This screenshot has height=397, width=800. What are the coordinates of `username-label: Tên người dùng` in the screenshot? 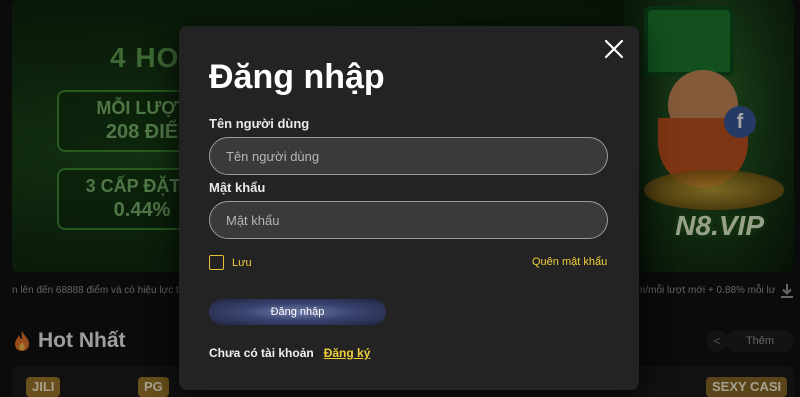 It's located at (259, 123).